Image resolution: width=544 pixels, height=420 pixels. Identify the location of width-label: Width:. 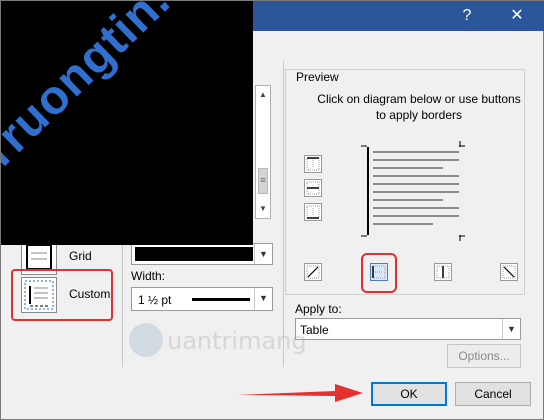
(148, 276).